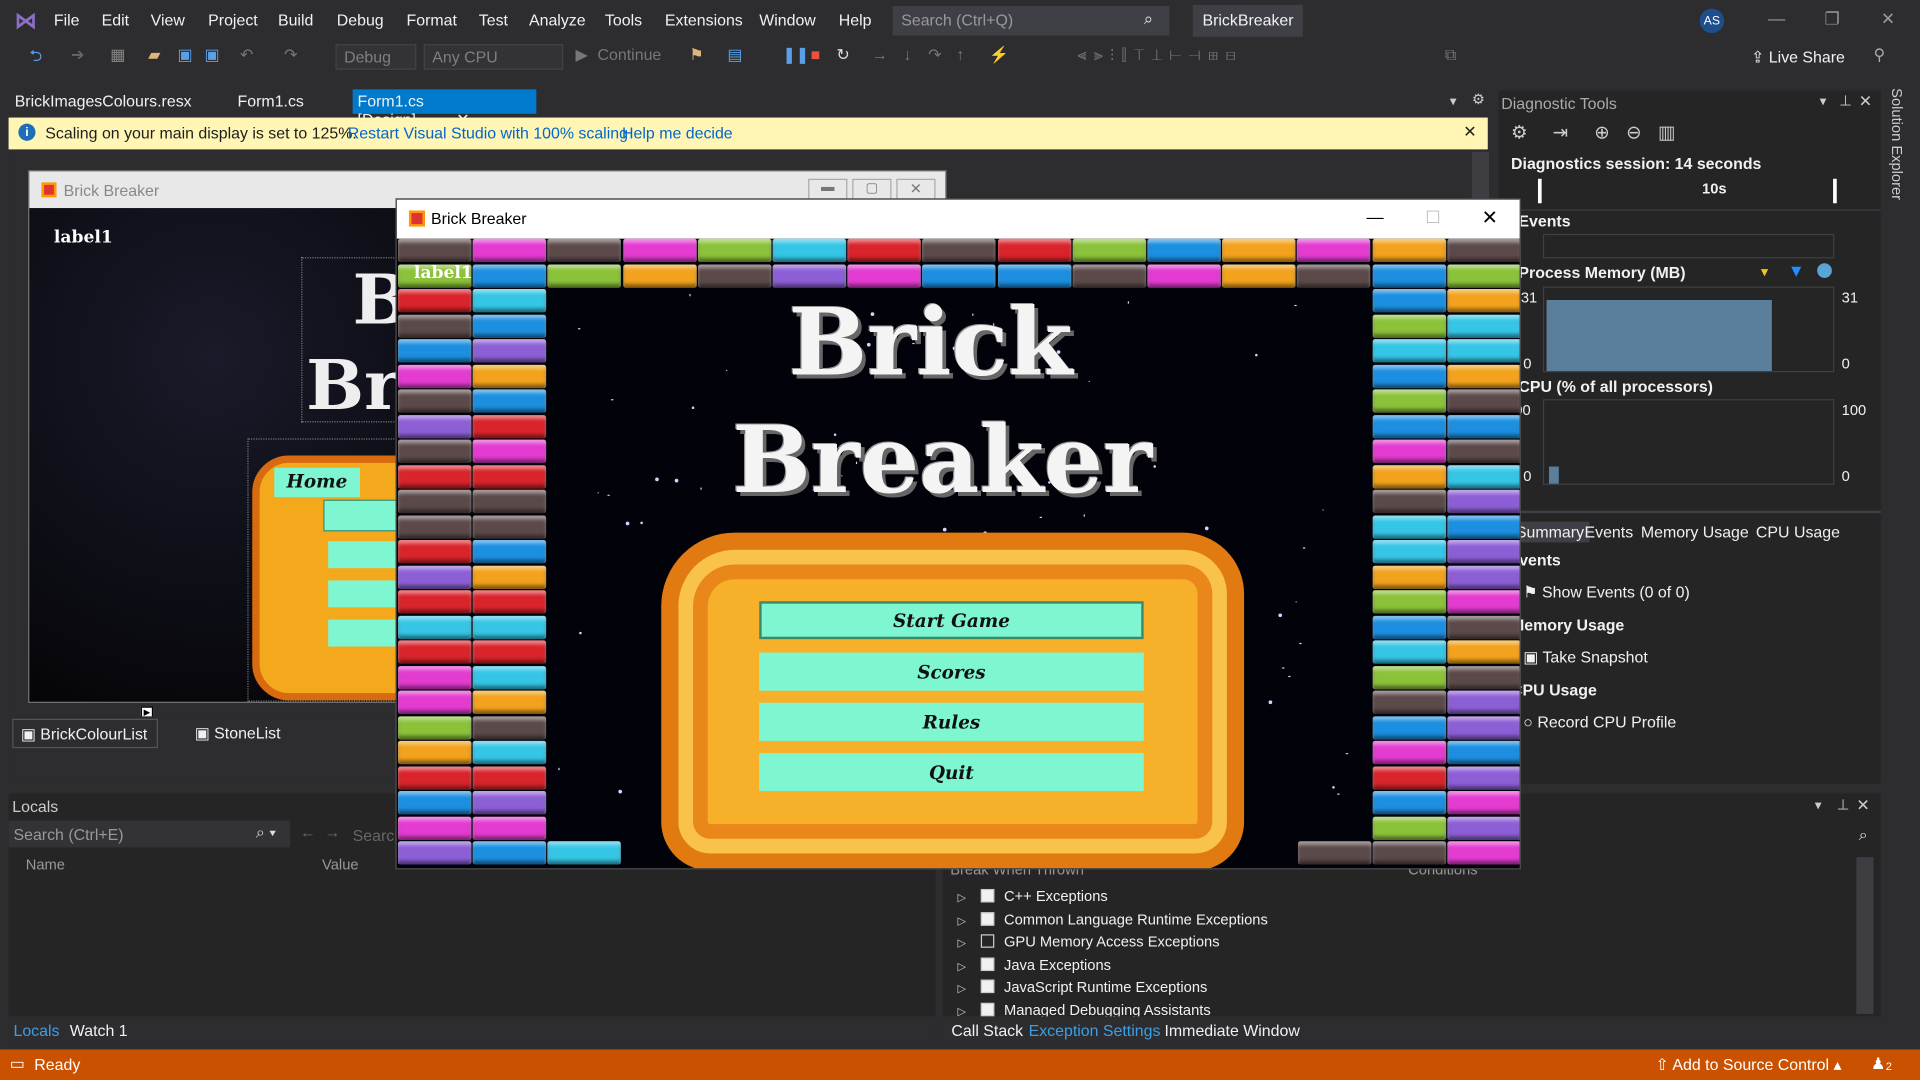 Image resolution: width=1920 pixels, height=1080 pixels. I want to click on step-into-icon: ↓, so click(908, 54).